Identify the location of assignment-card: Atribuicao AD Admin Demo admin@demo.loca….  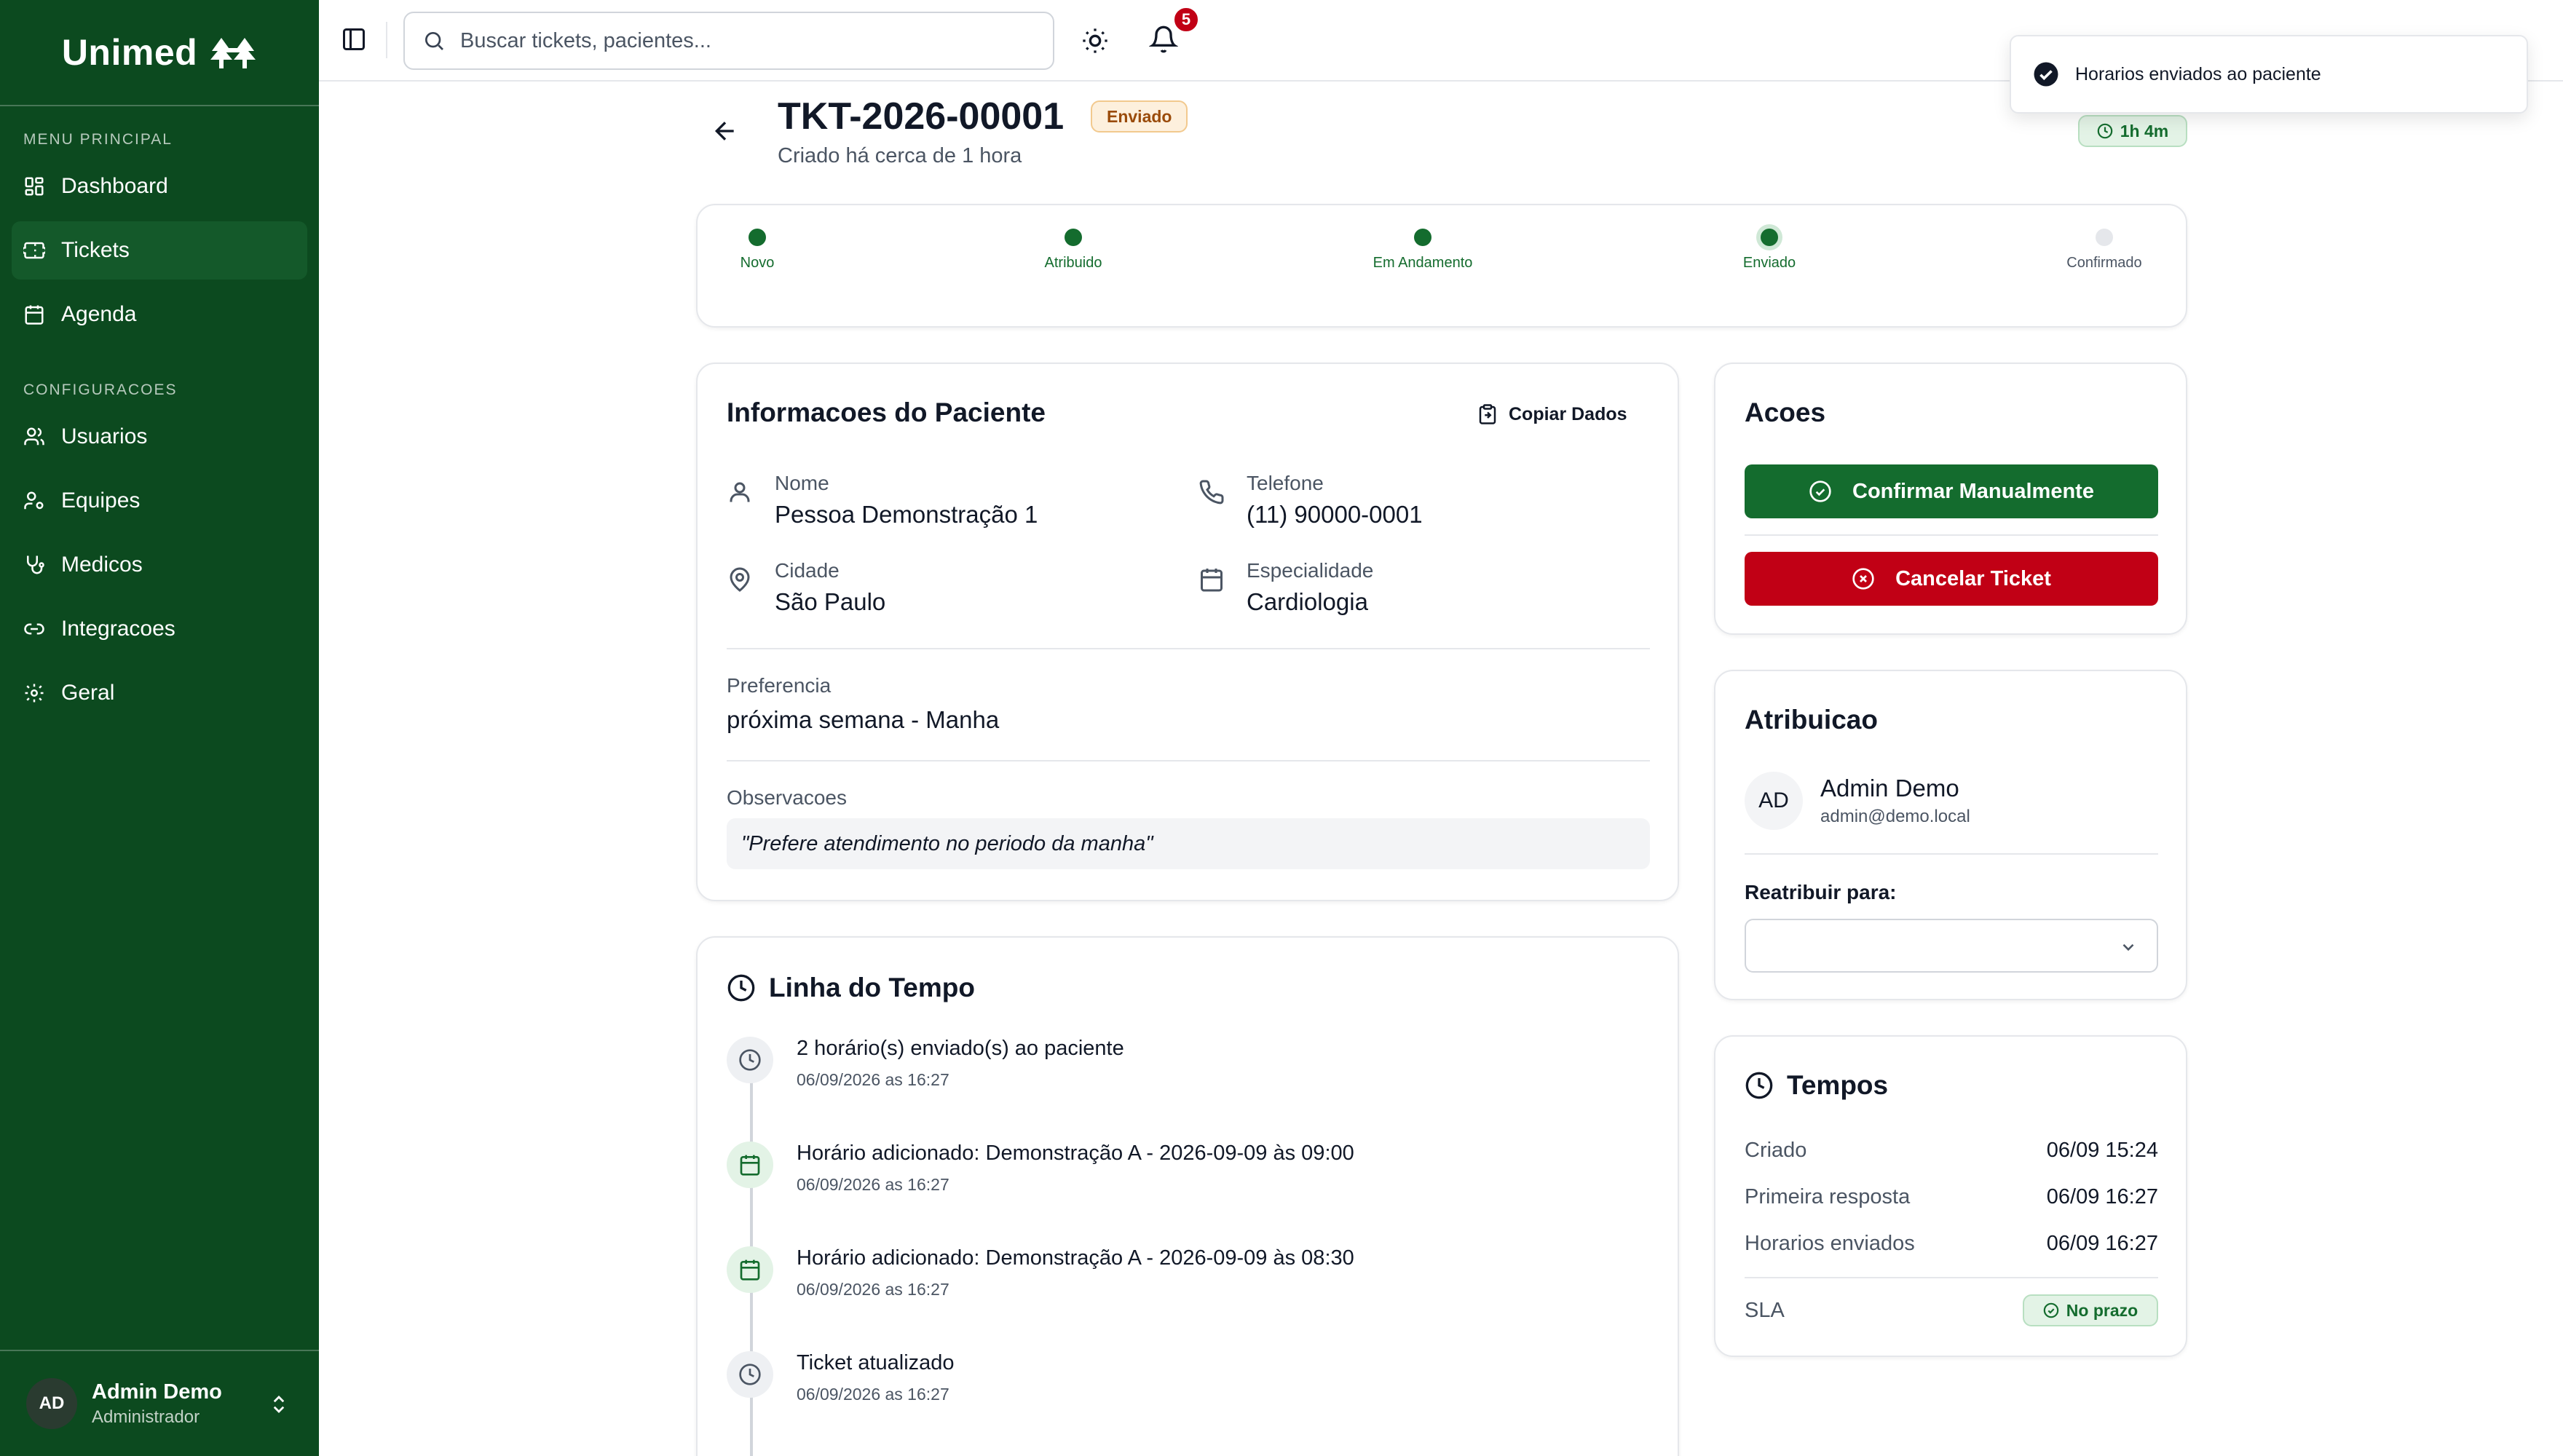
(1951, 835).